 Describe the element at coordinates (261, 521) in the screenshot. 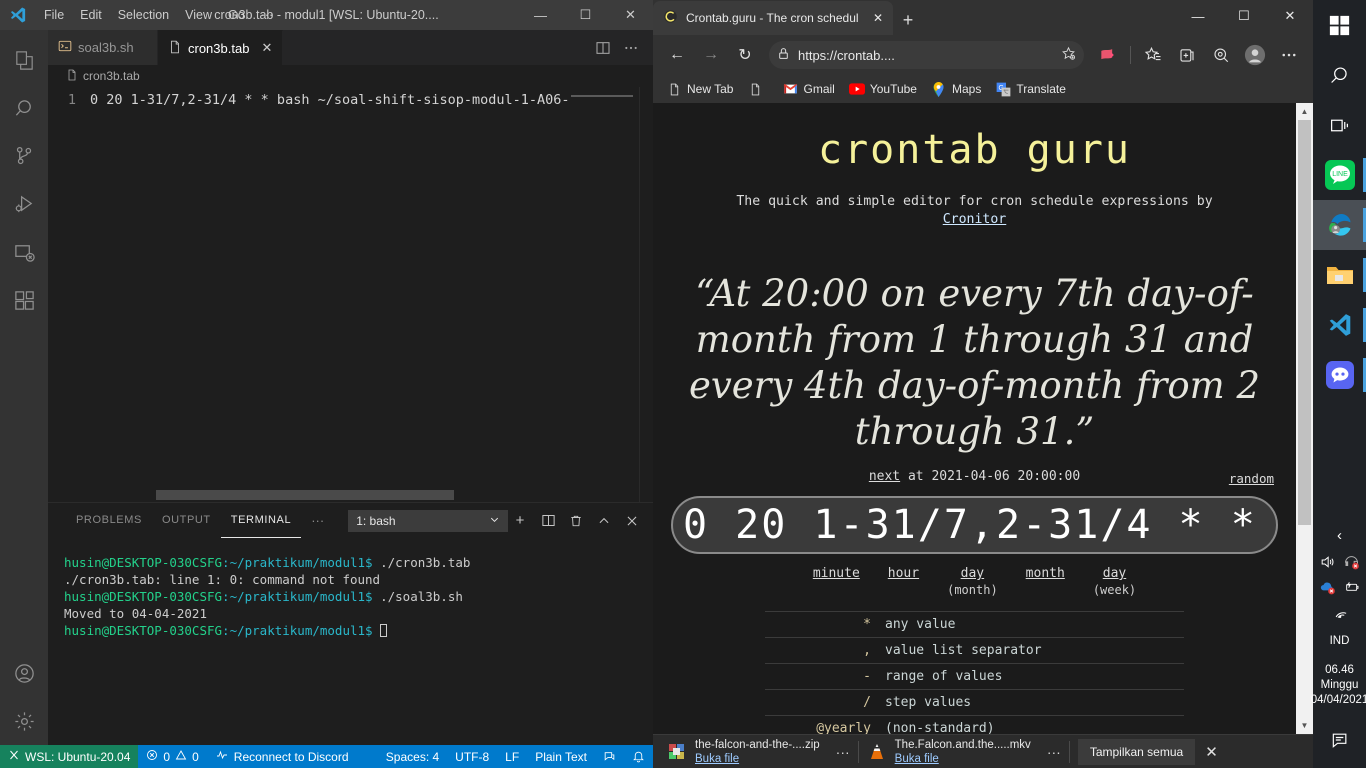

I see `panel-tab-terminal: TERMINAL` at that location.